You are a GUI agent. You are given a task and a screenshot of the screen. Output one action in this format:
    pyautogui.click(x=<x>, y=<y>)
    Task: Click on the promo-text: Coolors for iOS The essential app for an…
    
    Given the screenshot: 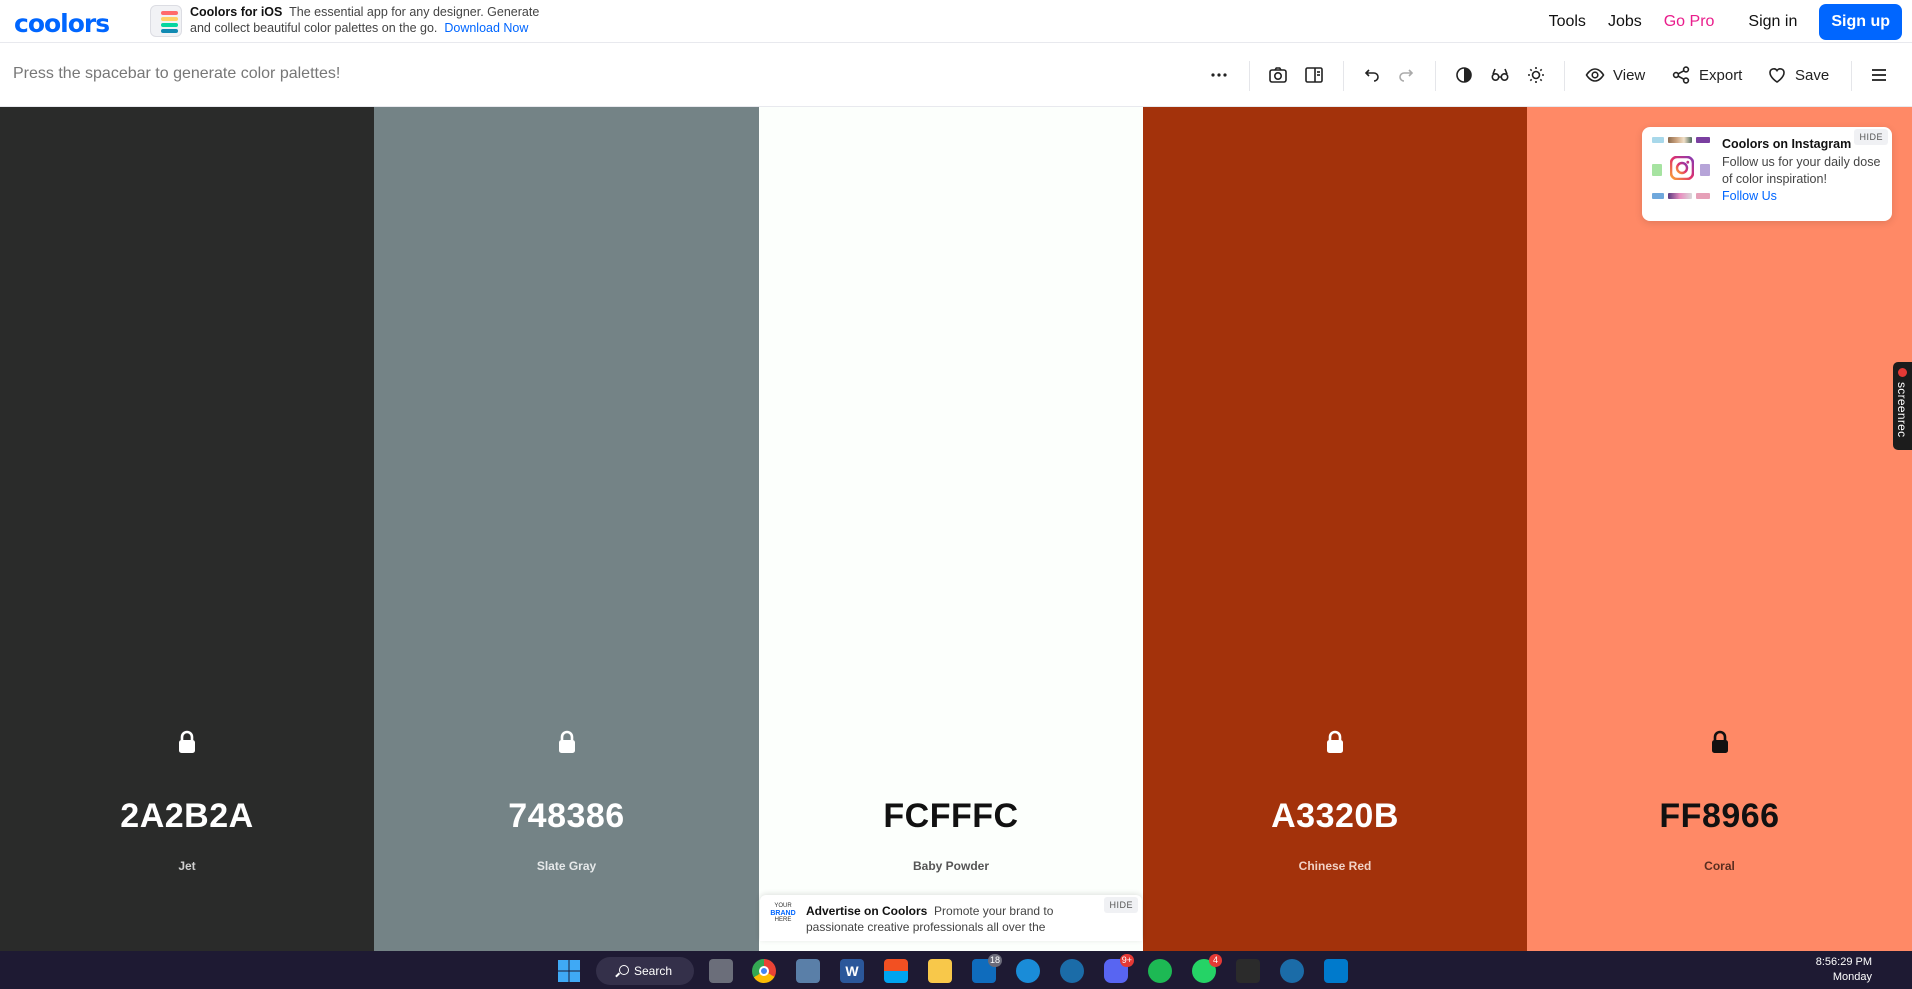 What is the action you would take?
    pyautogui.click(x=375, y=20)
    